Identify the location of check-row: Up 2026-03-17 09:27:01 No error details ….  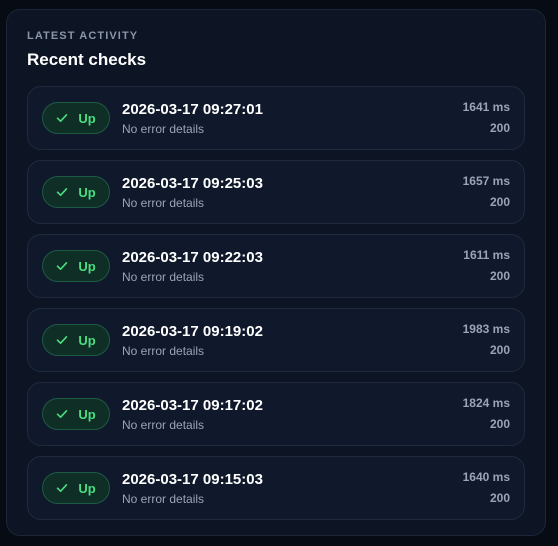
(276, 118).